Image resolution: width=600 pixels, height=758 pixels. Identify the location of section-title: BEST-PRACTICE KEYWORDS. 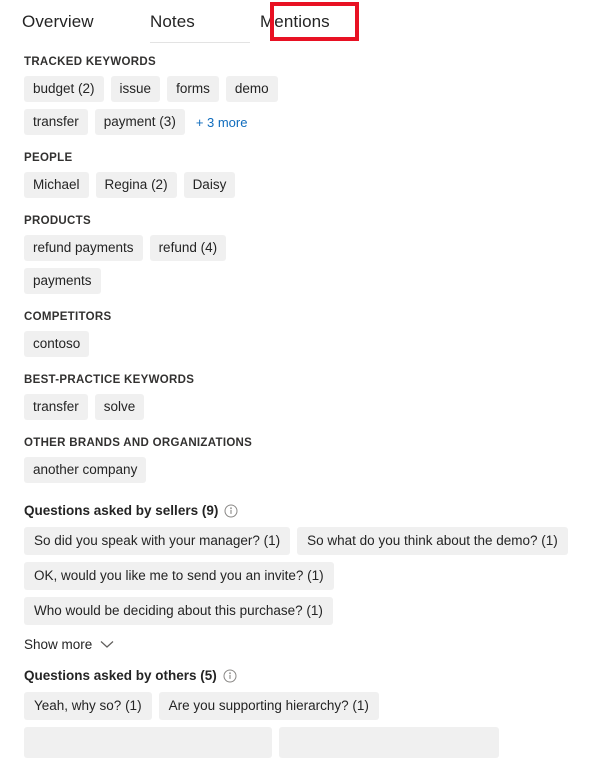
(109, 380).